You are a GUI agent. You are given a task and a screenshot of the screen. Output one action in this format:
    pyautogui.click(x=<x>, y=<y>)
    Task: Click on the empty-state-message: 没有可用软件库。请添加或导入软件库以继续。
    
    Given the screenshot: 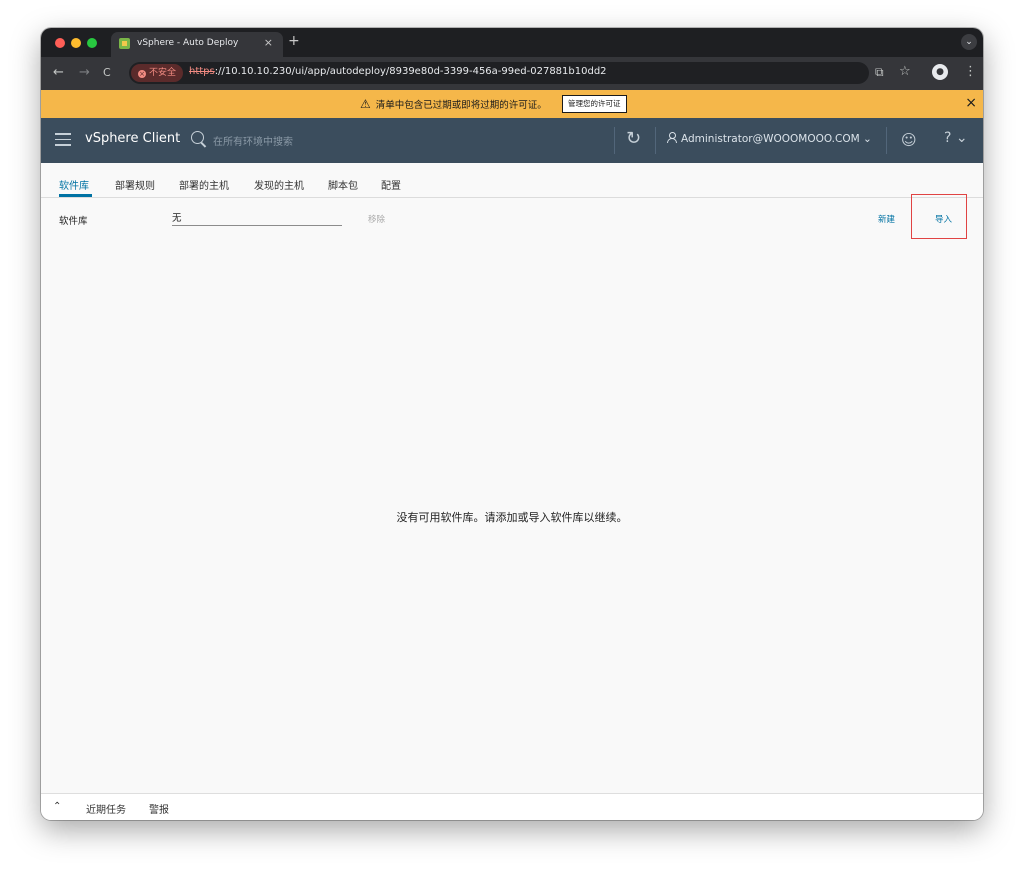 What is the action you would take?
    pyautogui.click(x=512, y=517)
    